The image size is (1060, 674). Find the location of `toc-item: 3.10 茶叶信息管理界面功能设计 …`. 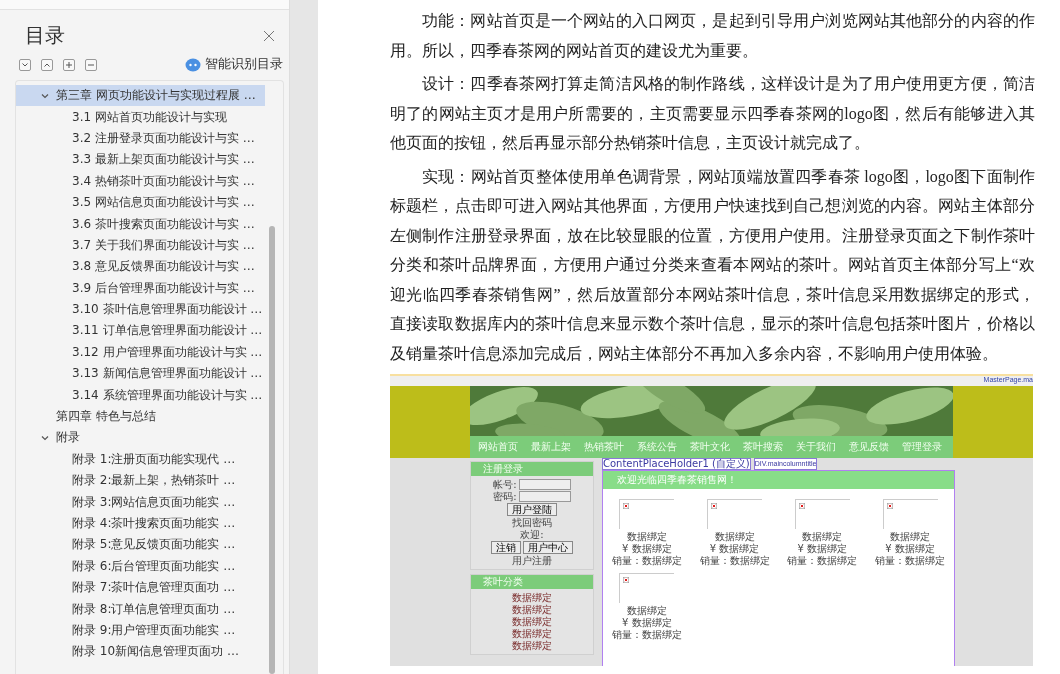

toc-item: 3.10 茶叶信息管理界面功能设计 … is located at coordinates (140, 309).